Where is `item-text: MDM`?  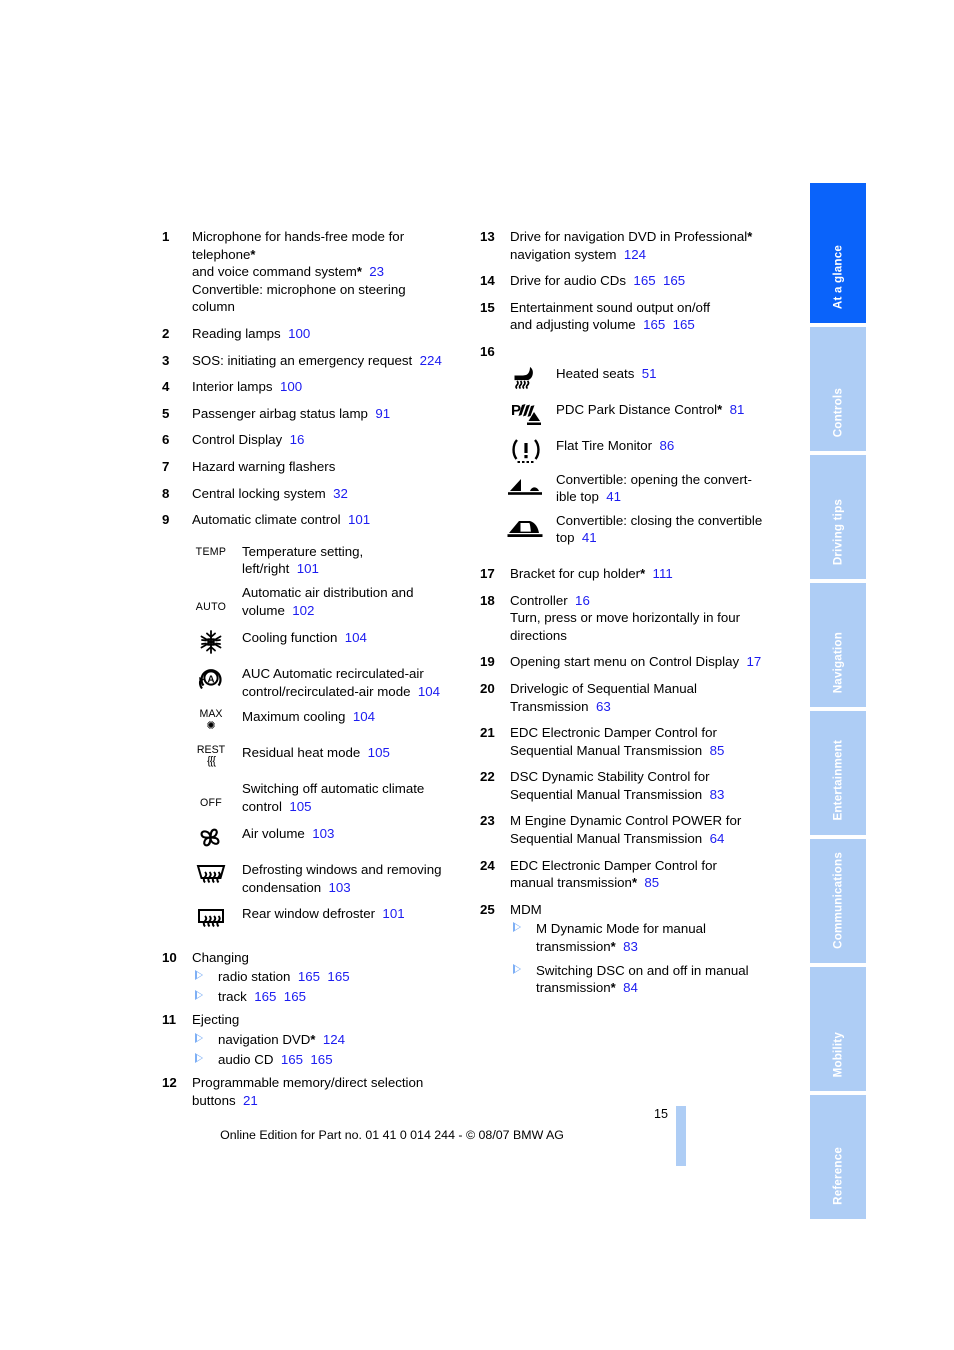
item-text: MDM is located at coordinates (526, 909).